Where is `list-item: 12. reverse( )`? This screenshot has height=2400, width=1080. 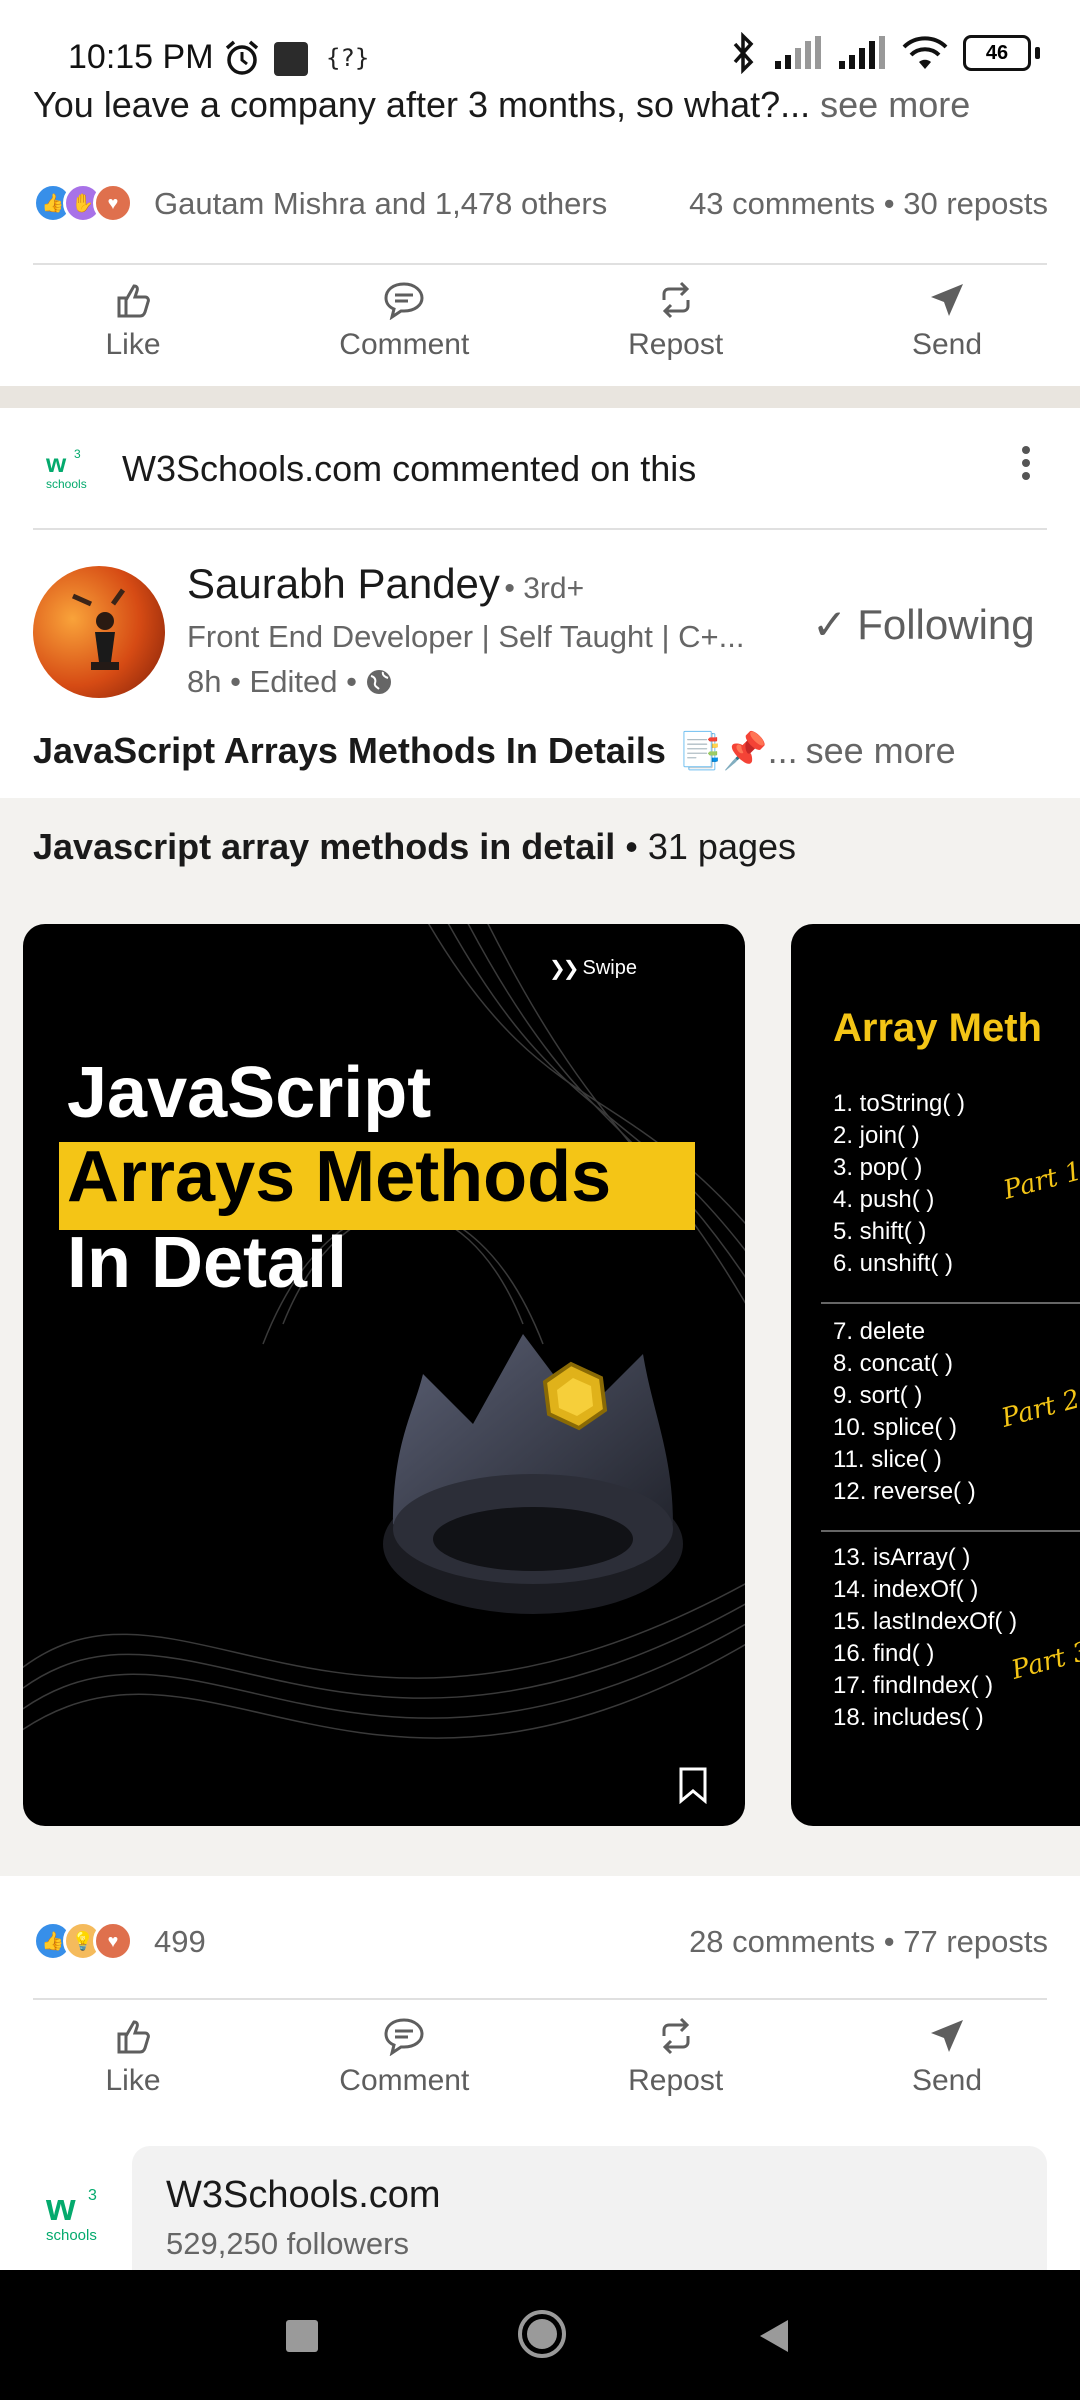
list-item: 12. reverse( ) is located at coordinates (904, 1491).